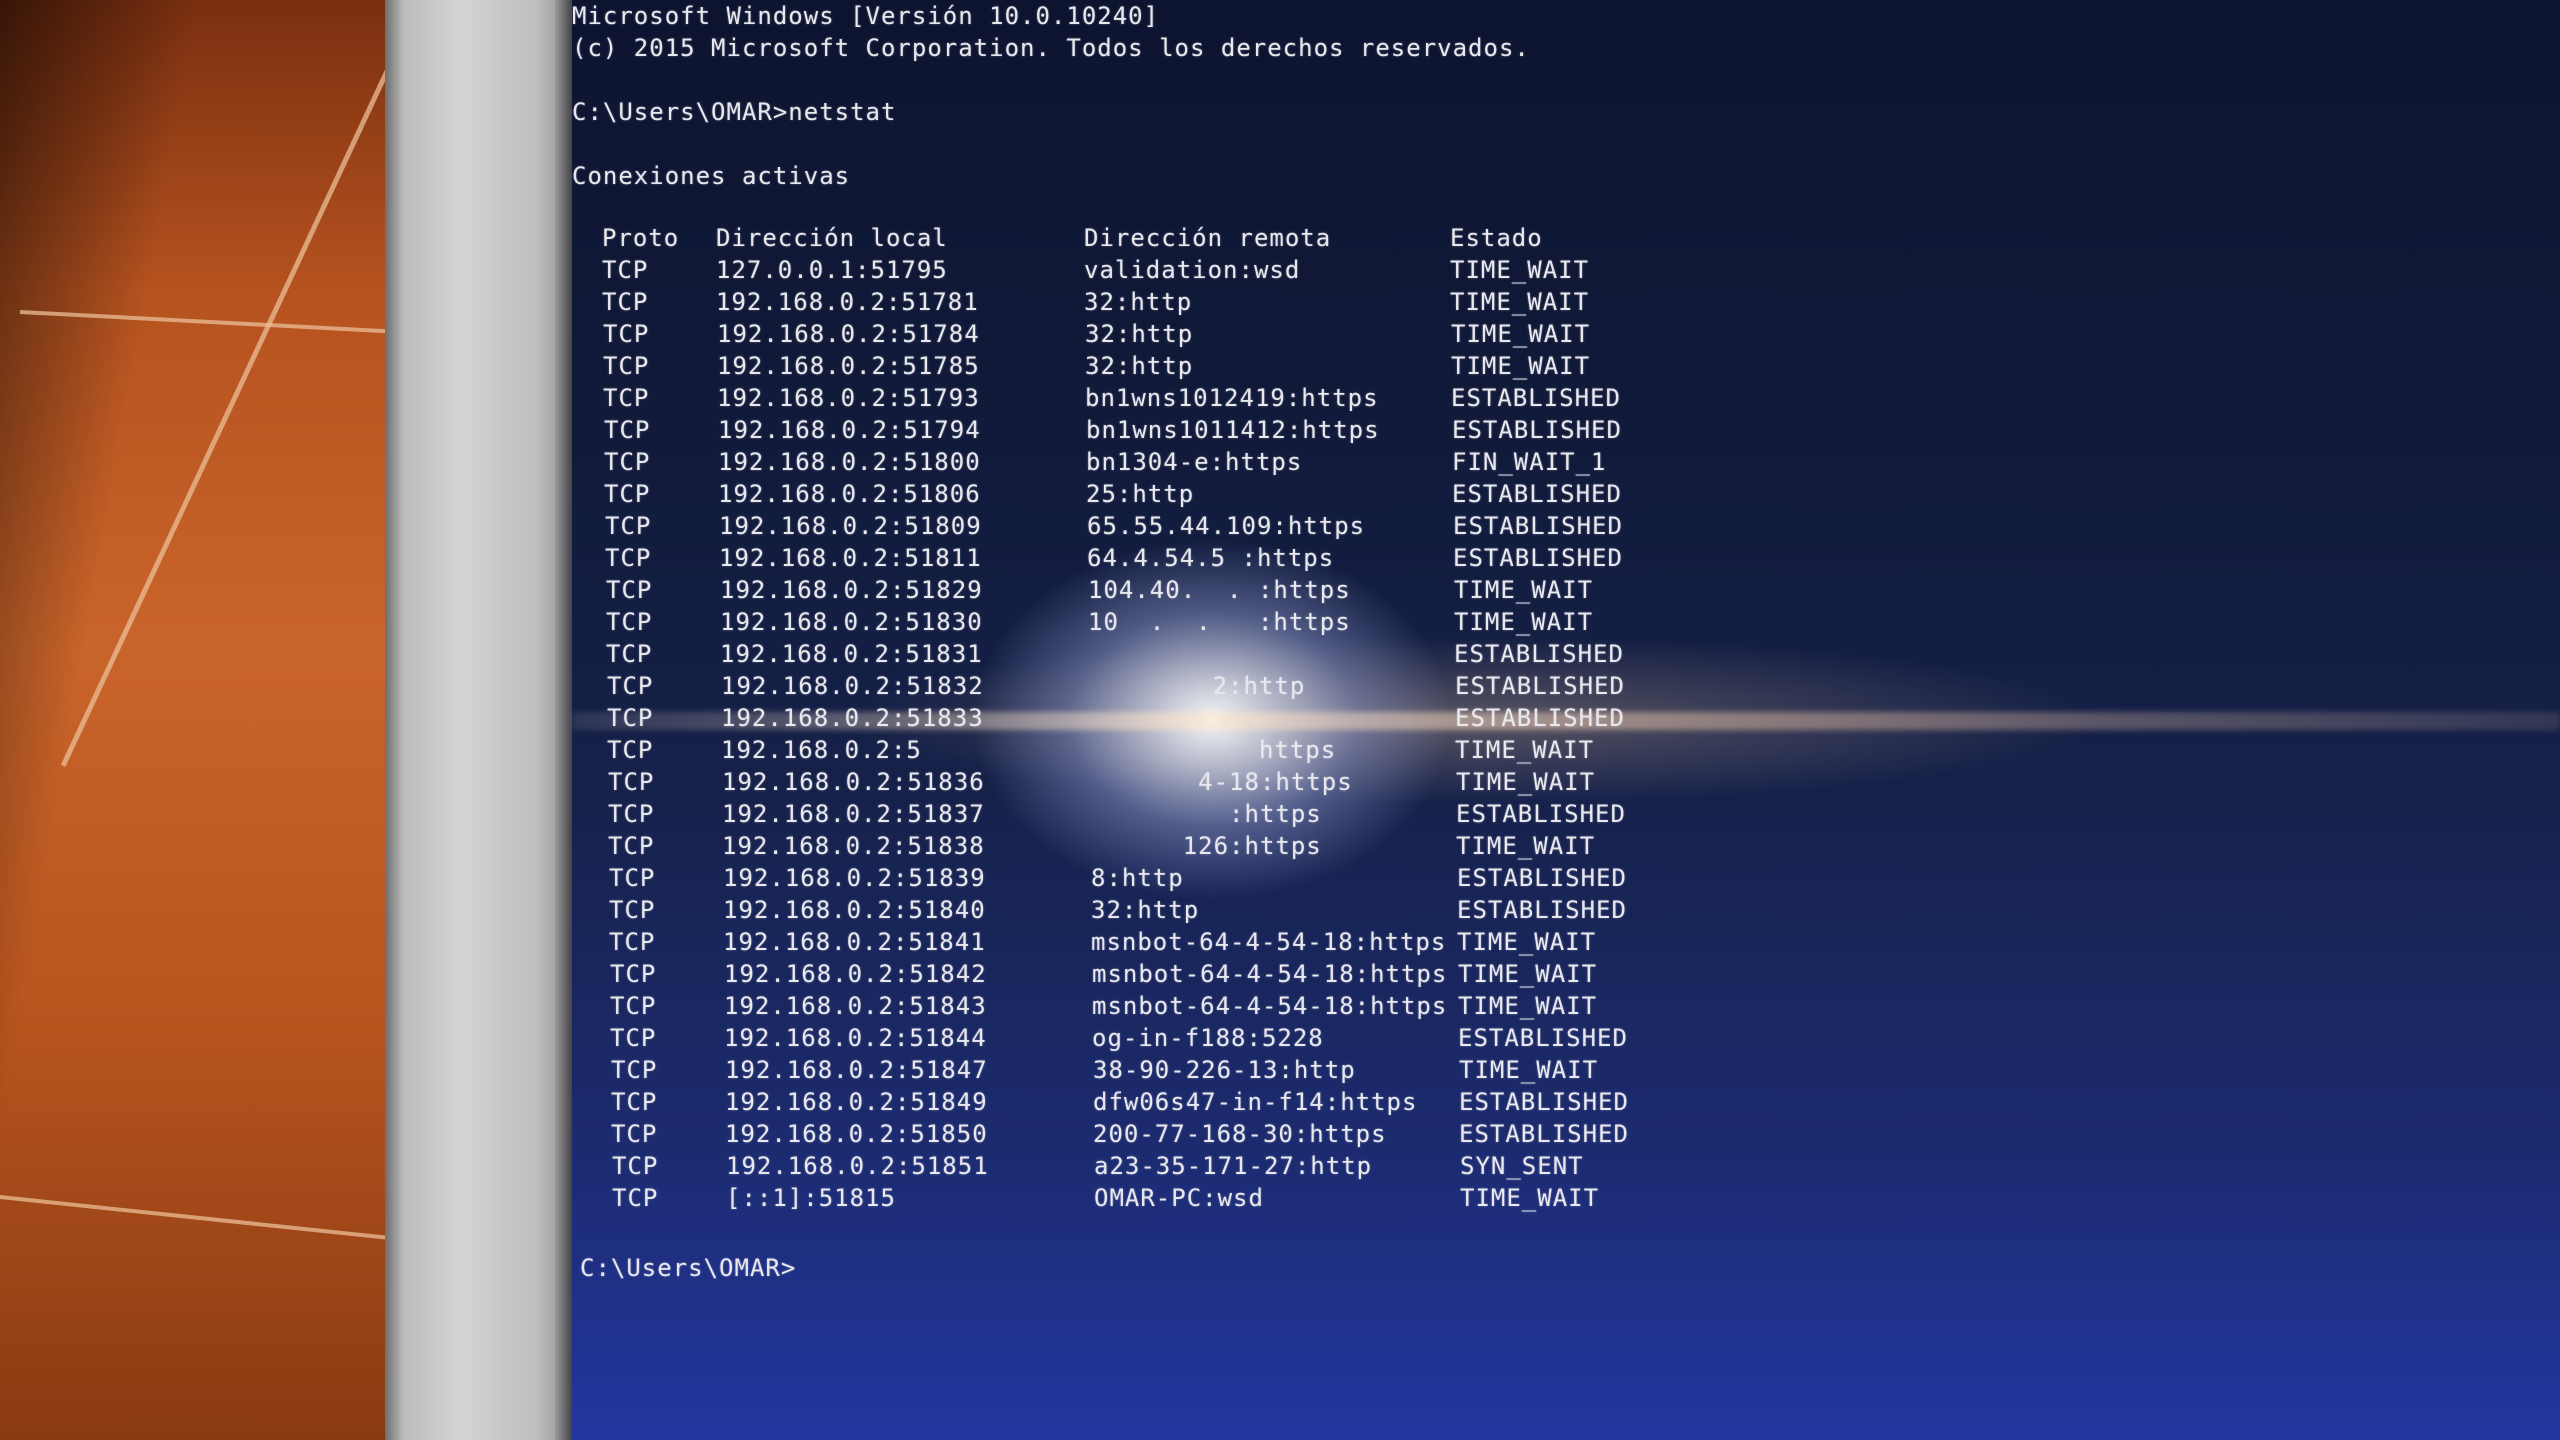 This screenshot has width=2560, height=1440. What do you see at coordinates (848, 334) in the screenshot?
I see `cell-local-address: 192.168.0.2:51784` at bounding box center [848, 334].